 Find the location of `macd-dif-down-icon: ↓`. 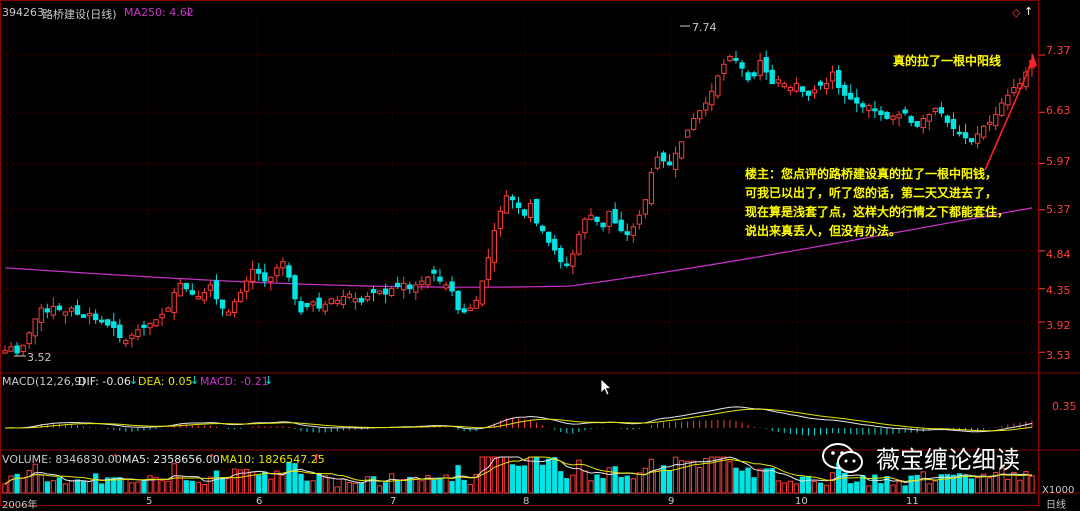

macd-dif-down-icon: ↓ is located at coordinates (134, 380).